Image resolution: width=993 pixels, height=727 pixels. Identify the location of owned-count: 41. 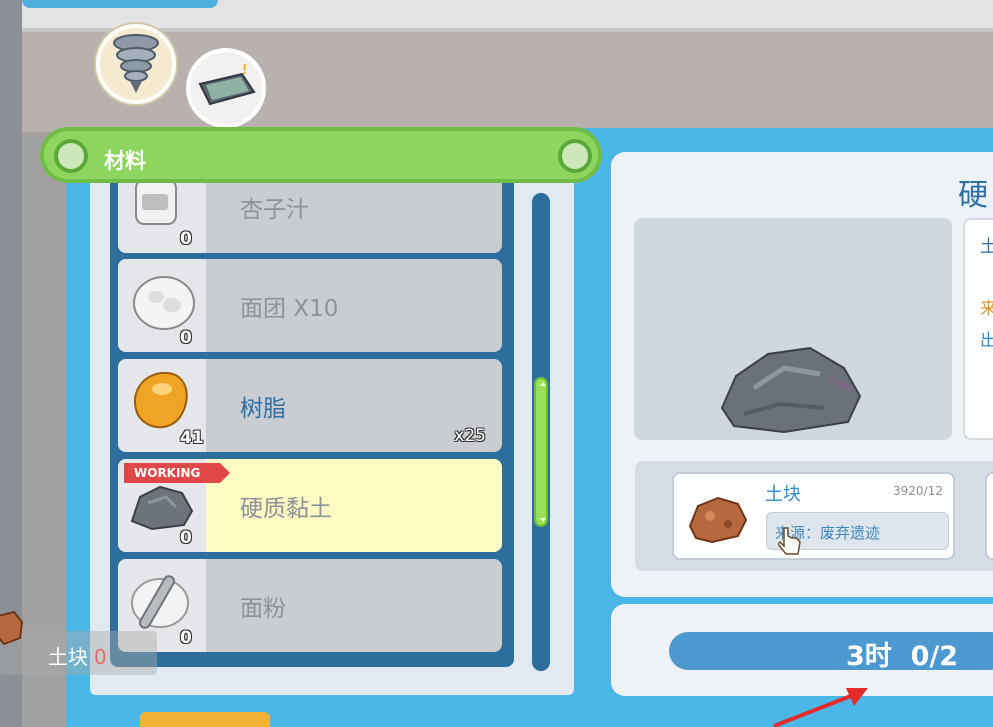
(192, 438).